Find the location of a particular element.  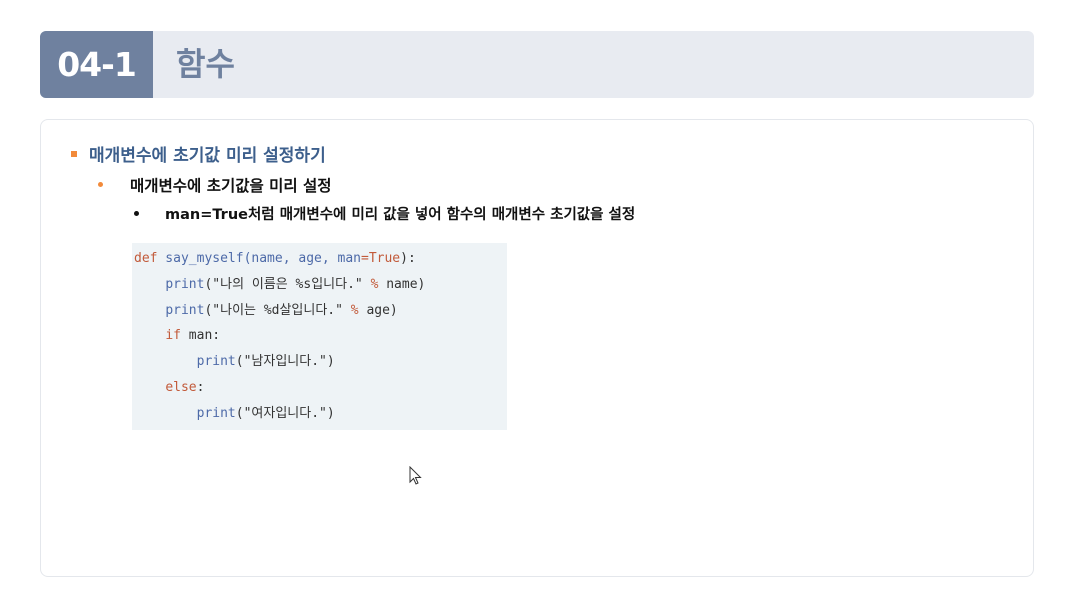

square-bullet-icon is located at coordinates (74, 154).